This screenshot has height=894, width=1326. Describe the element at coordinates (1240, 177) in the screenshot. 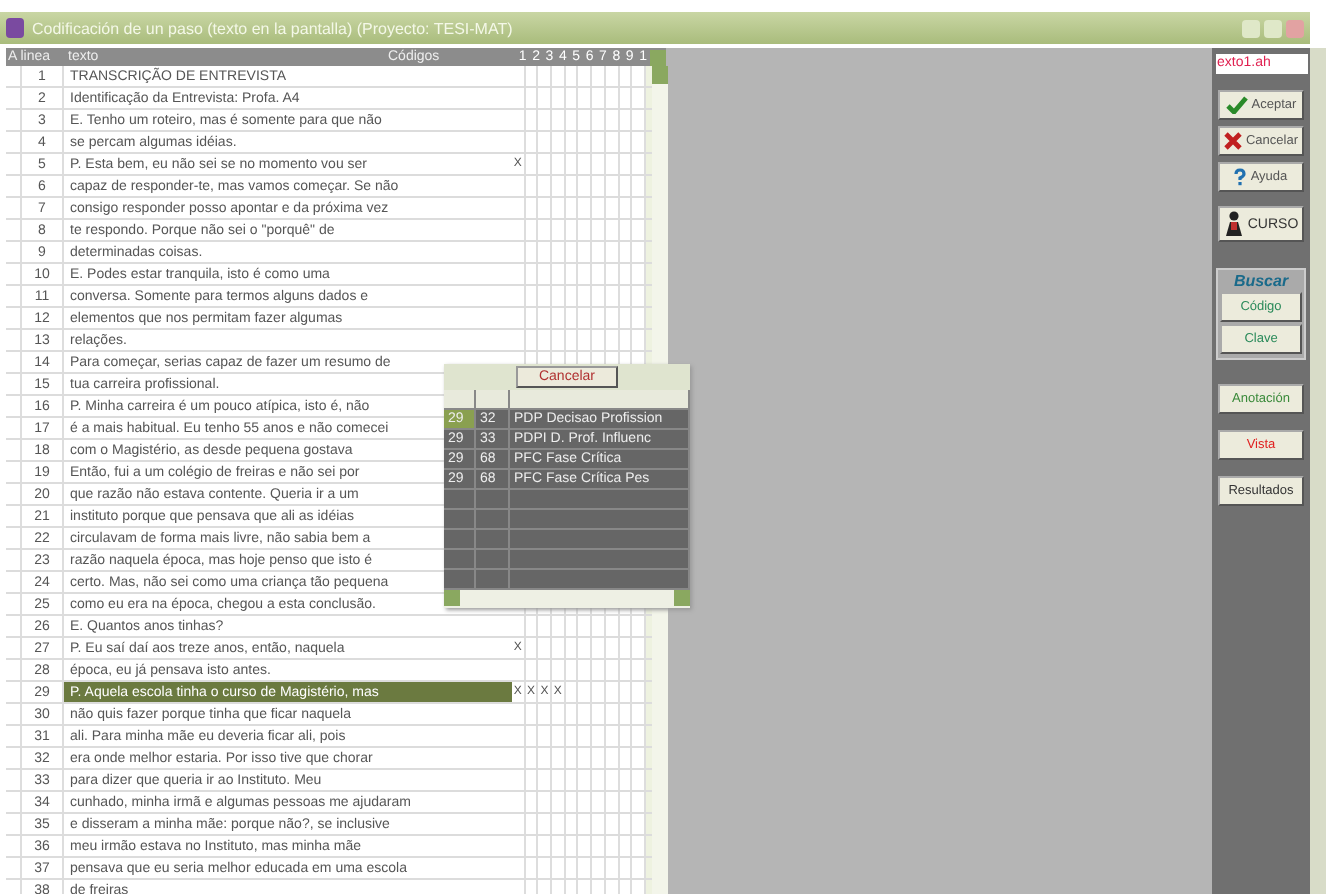

I see `question-icon` at that location.